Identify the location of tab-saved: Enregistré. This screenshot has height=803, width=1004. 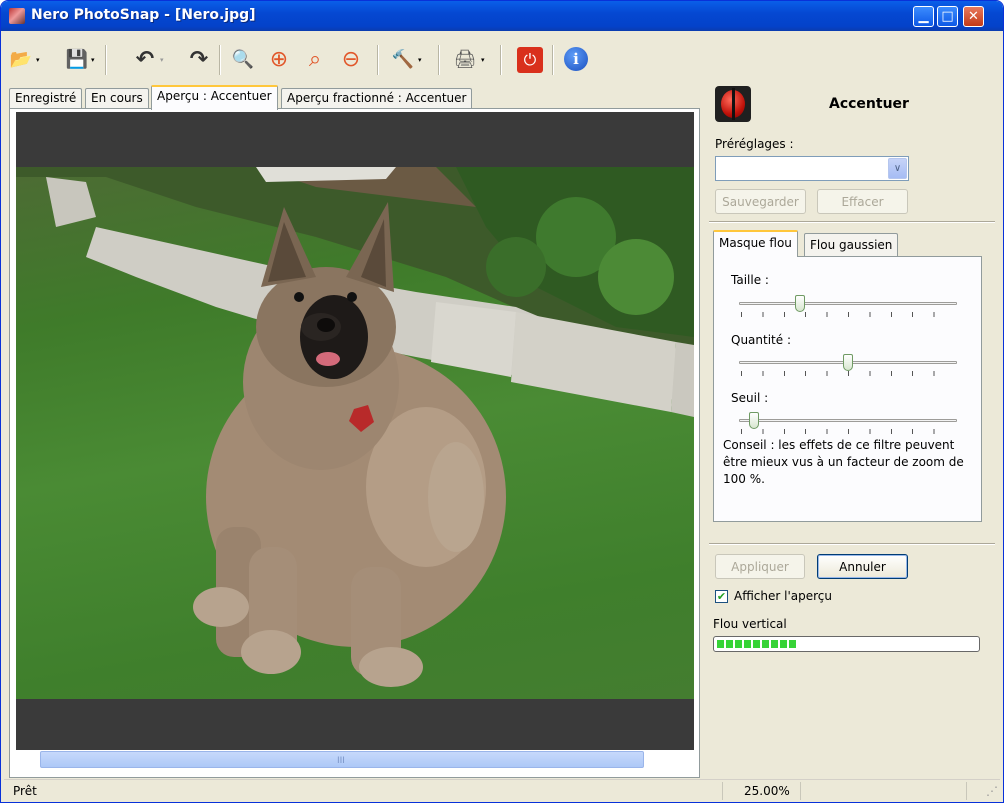
(46, 98).